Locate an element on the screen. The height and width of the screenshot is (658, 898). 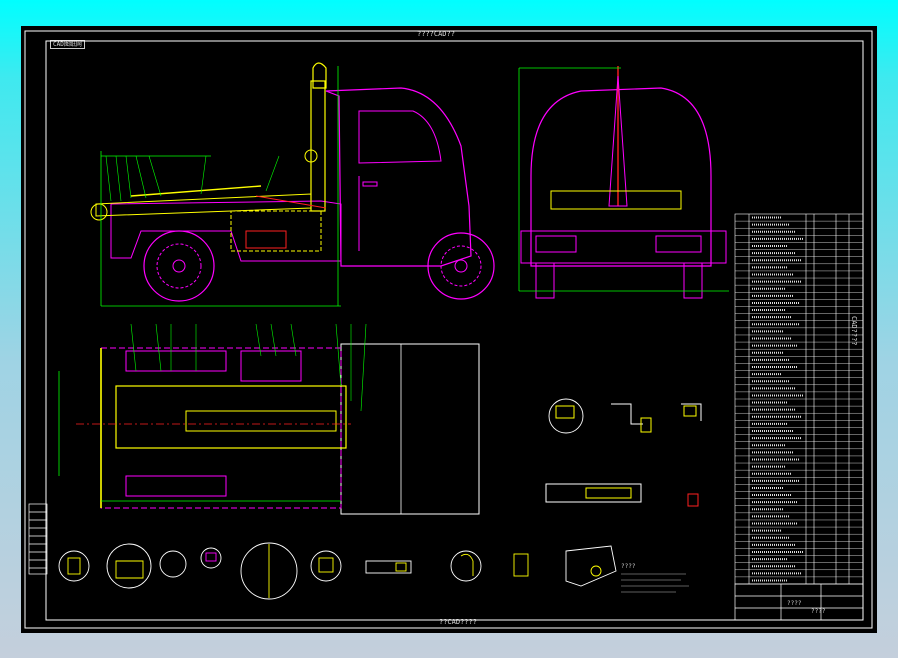
detail-c is located at coordinates (173, 564).